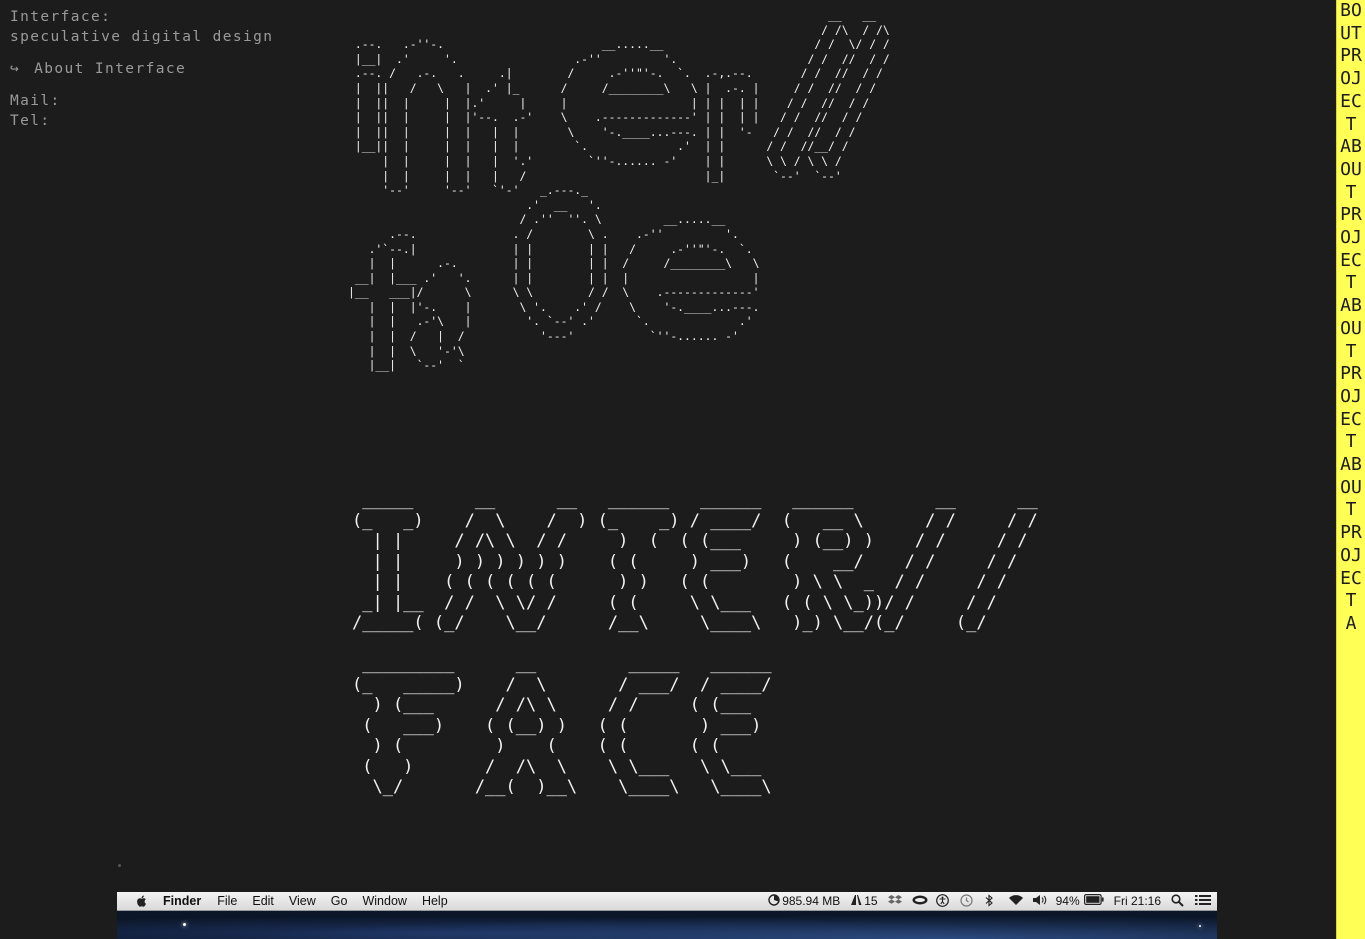 The width and height of the screenshot is (1365, 939). I want to click on about-interface-link: ↪ About Interface, so click(141, 69).